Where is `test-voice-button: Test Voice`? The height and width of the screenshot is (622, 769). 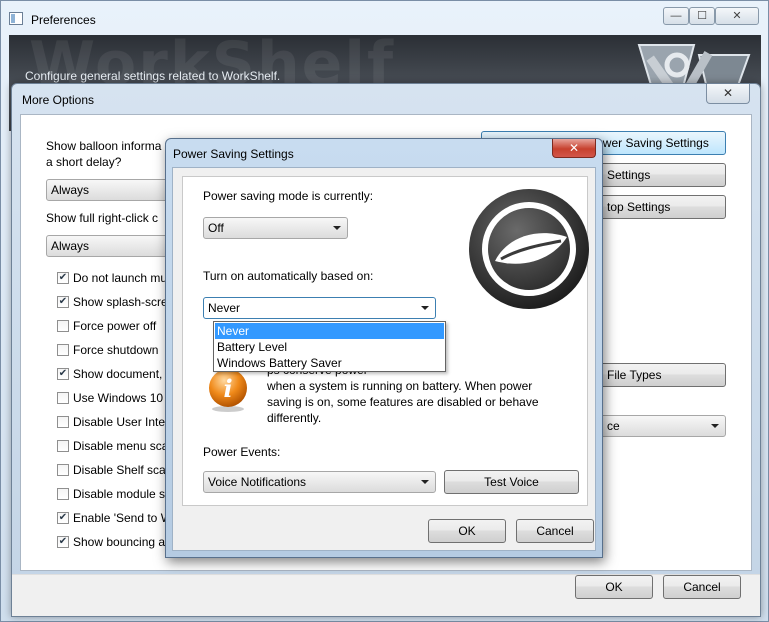
test-voice-button: Test Voice is located at coordinates (511, 482).